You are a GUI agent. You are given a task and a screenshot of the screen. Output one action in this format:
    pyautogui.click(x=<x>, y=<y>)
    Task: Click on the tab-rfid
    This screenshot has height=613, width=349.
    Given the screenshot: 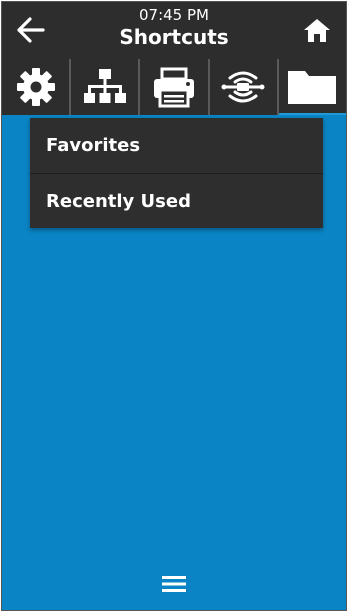 What is the action you would take?
    pyautogui.click(x=244, y=87)
    